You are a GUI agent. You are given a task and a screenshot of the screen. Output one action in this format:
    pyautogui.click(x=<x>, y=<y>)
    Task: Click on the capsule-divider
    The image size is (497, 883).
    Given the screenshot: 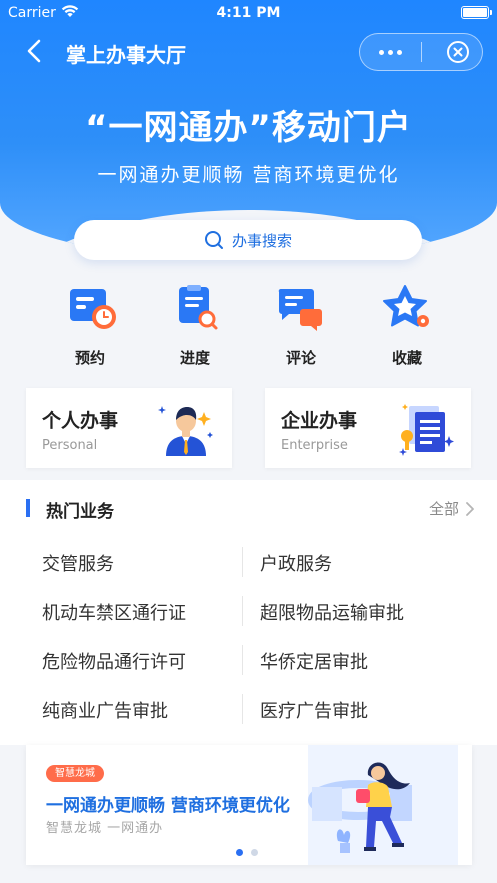 What is the action you would take?
    pyautogui.click(x=421, y=52)
    